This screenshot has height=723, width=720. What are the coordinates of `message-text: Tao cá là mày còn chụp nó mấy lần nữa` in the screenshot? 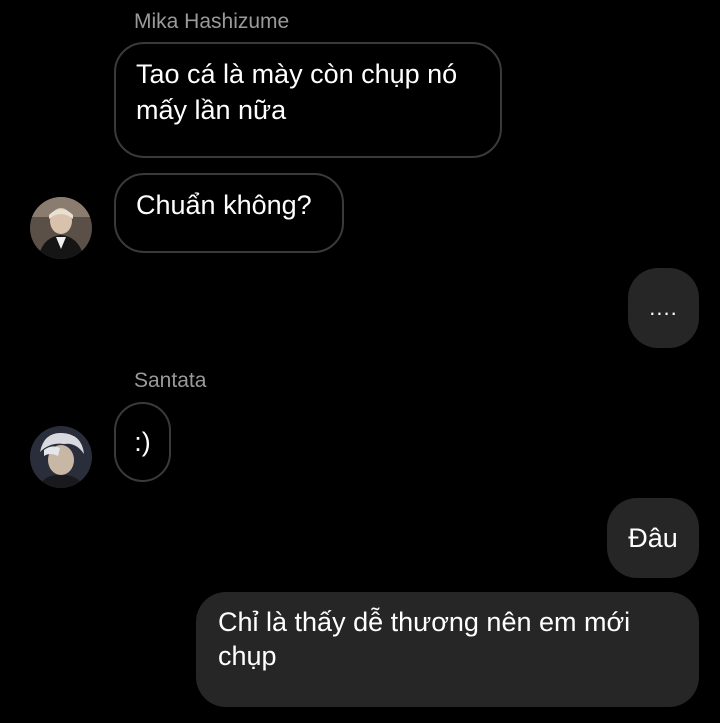 It's located at (297, 92).